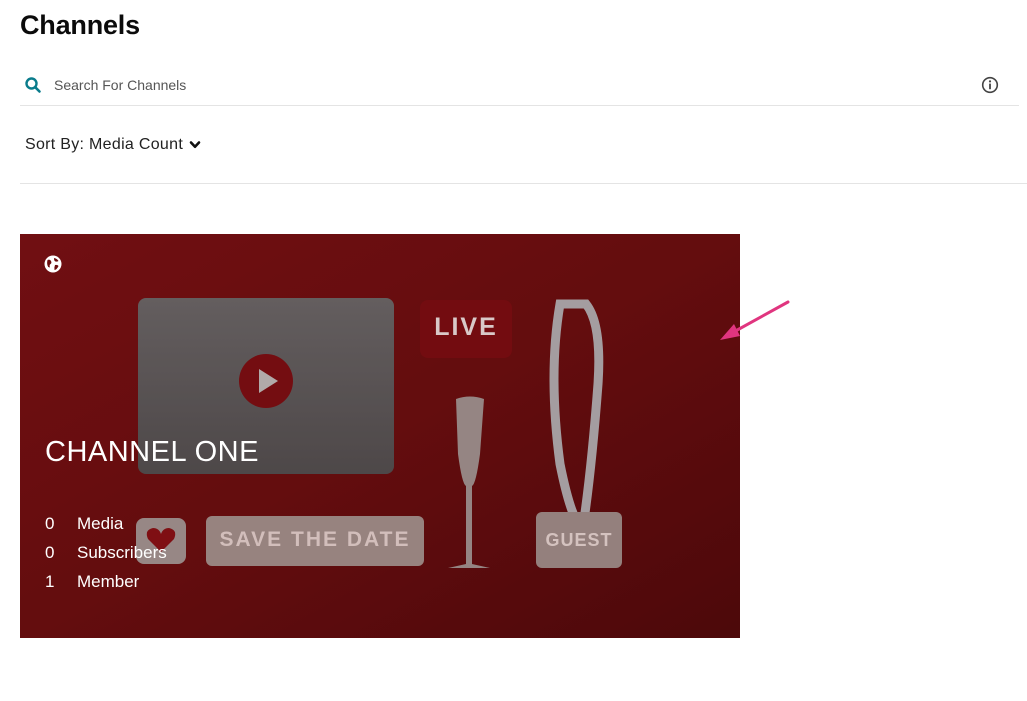  I want to click on stat-media: 0 Media, so click(106, 523).